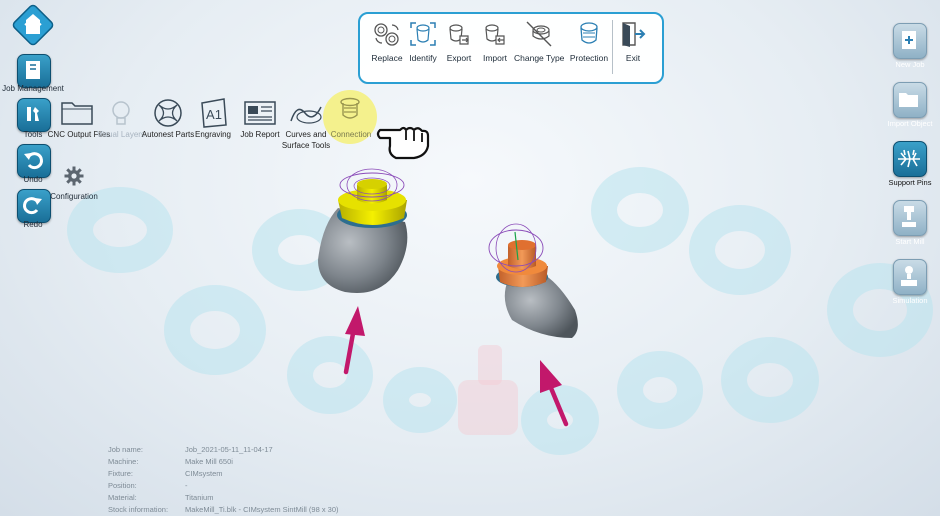 The height and width of the screenshot is (516, 940). What do you see at coordinates (633, 58) in the screenshot?
I see `exit-label: Exit` at bounding box center [633, 58].